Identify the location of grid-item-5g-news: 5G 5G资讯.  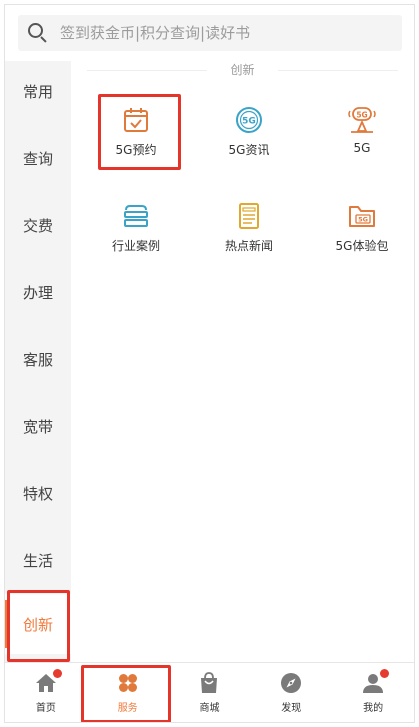
(249, 139).